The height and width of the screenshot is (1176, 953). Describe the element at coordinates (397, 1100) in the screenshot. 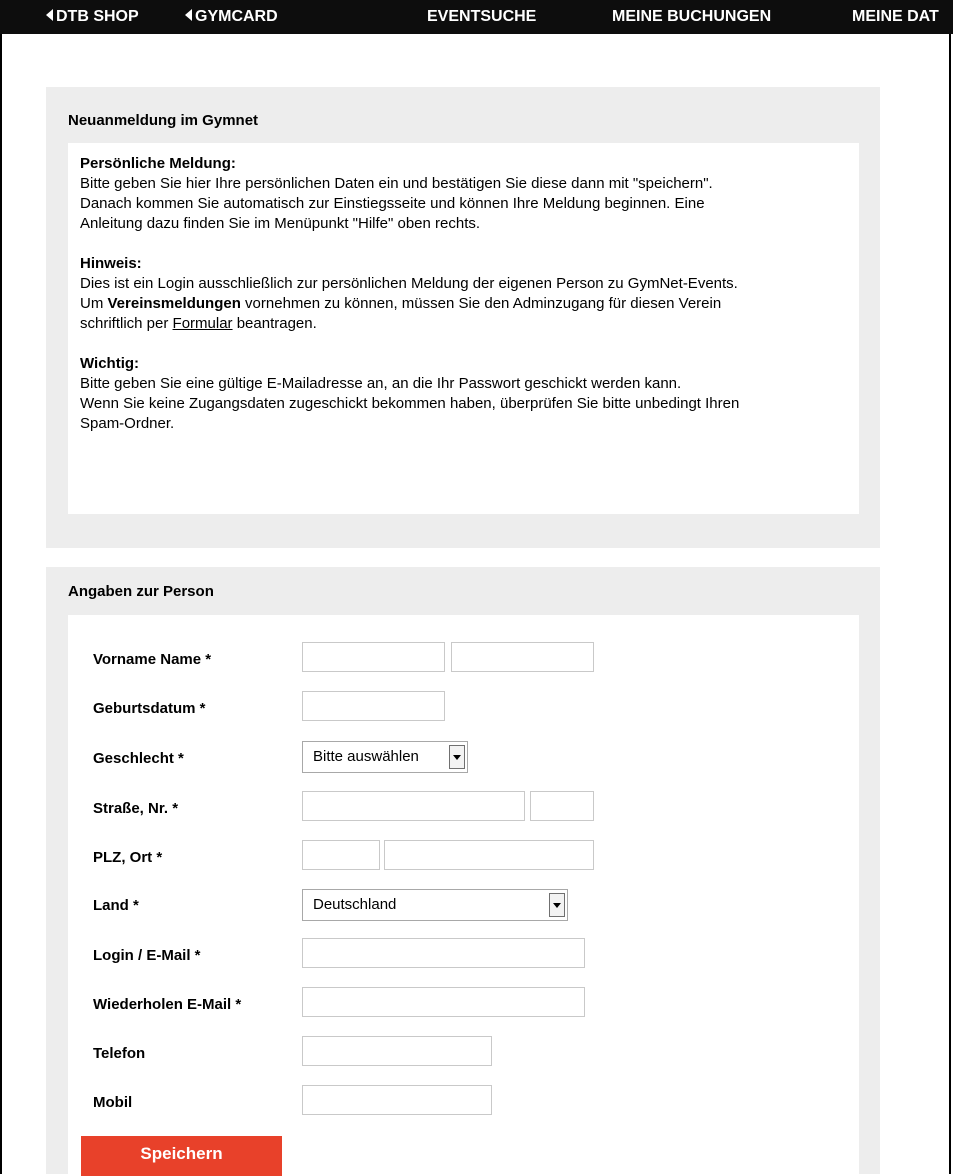

I see `mobile-input` at that location.